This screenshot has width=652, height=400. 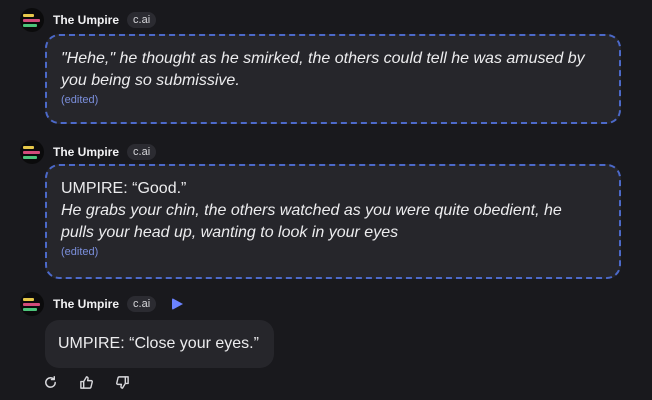 I want to click on narration-line: you being so submissive., so click(x=150, y=80).